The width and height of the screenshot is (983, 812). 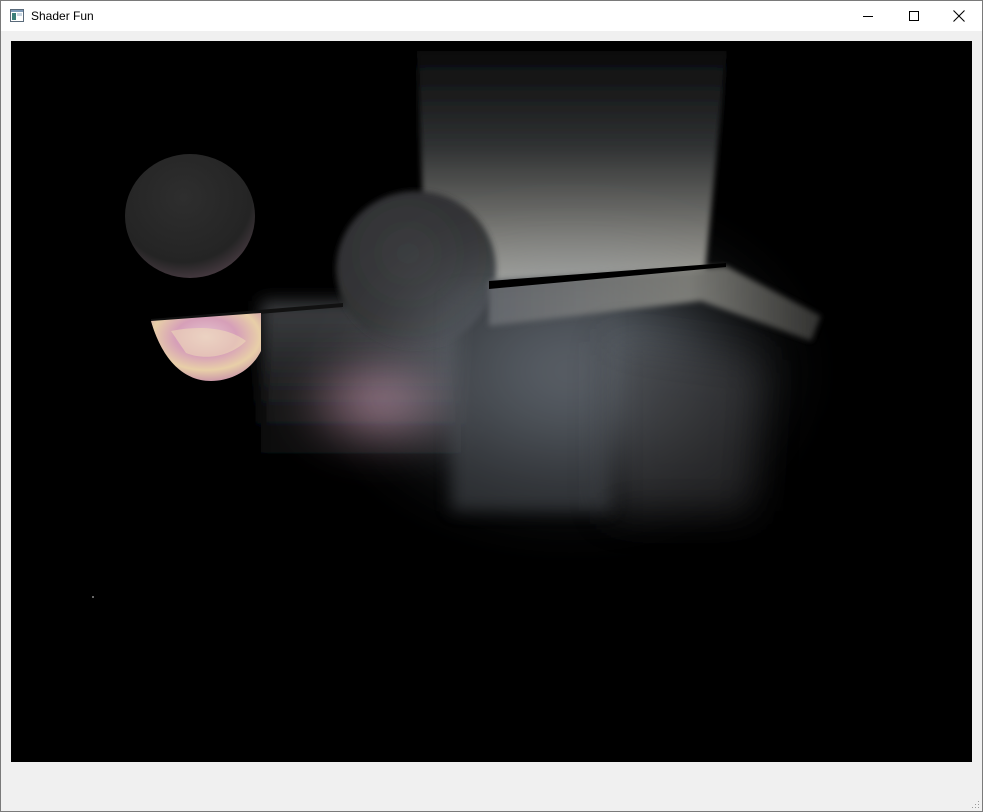 I want to click on app-window-icon, so click(x=17, y=15).